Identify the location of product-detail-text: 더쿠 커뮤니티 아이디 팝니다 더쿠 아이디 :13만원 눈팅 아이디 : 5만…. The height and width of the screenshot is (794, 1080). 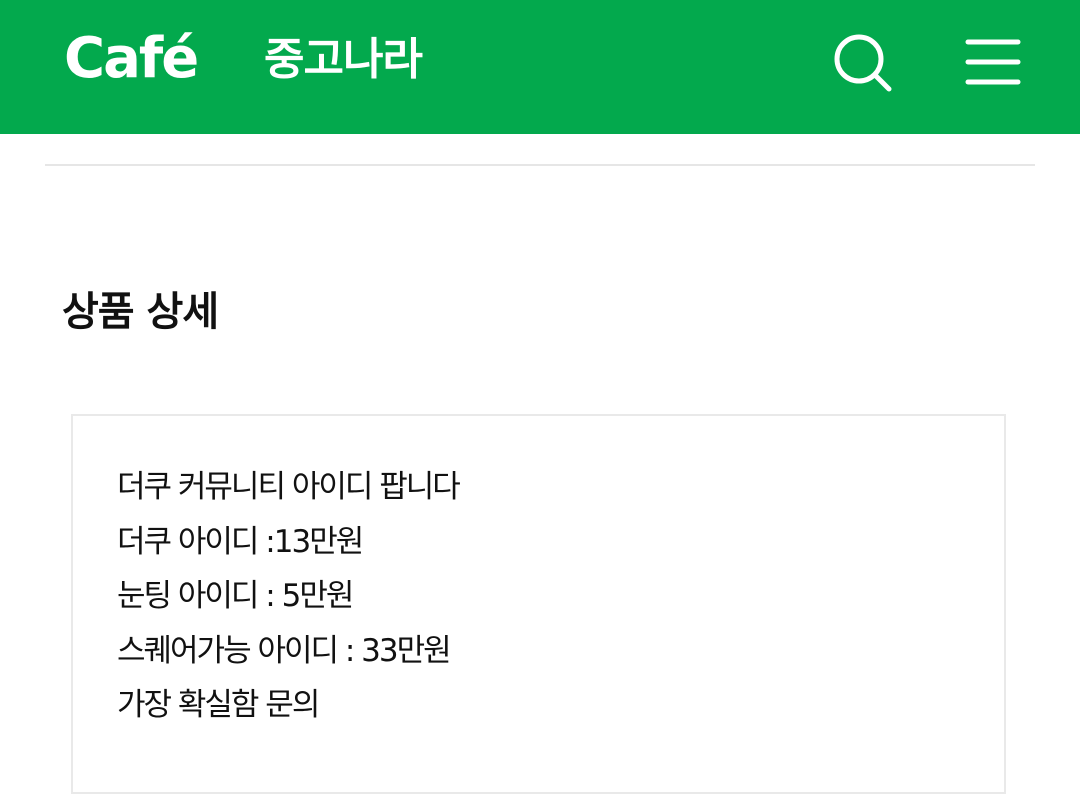
(289, 596).